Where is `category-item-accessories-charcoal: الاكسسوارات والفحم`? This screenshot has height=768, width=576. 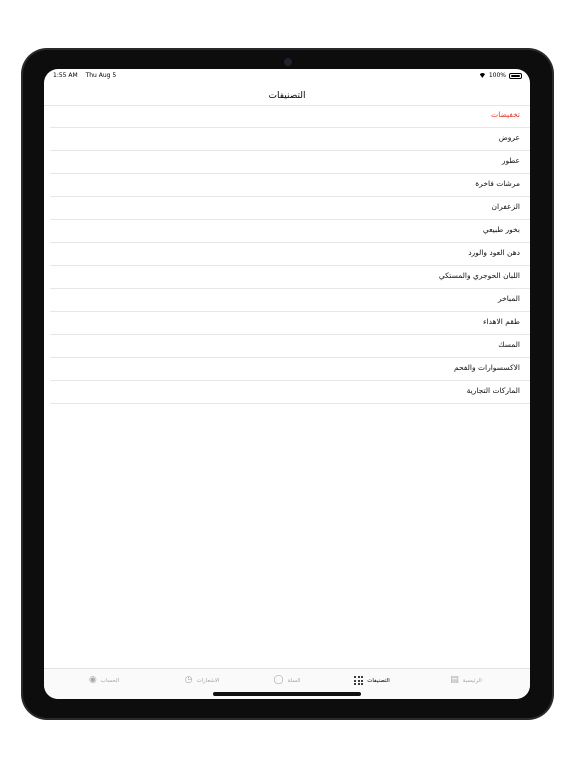
category-item-accessories-charcoal: الاكسسوارات والفحم is located at coordinates (290, 369).